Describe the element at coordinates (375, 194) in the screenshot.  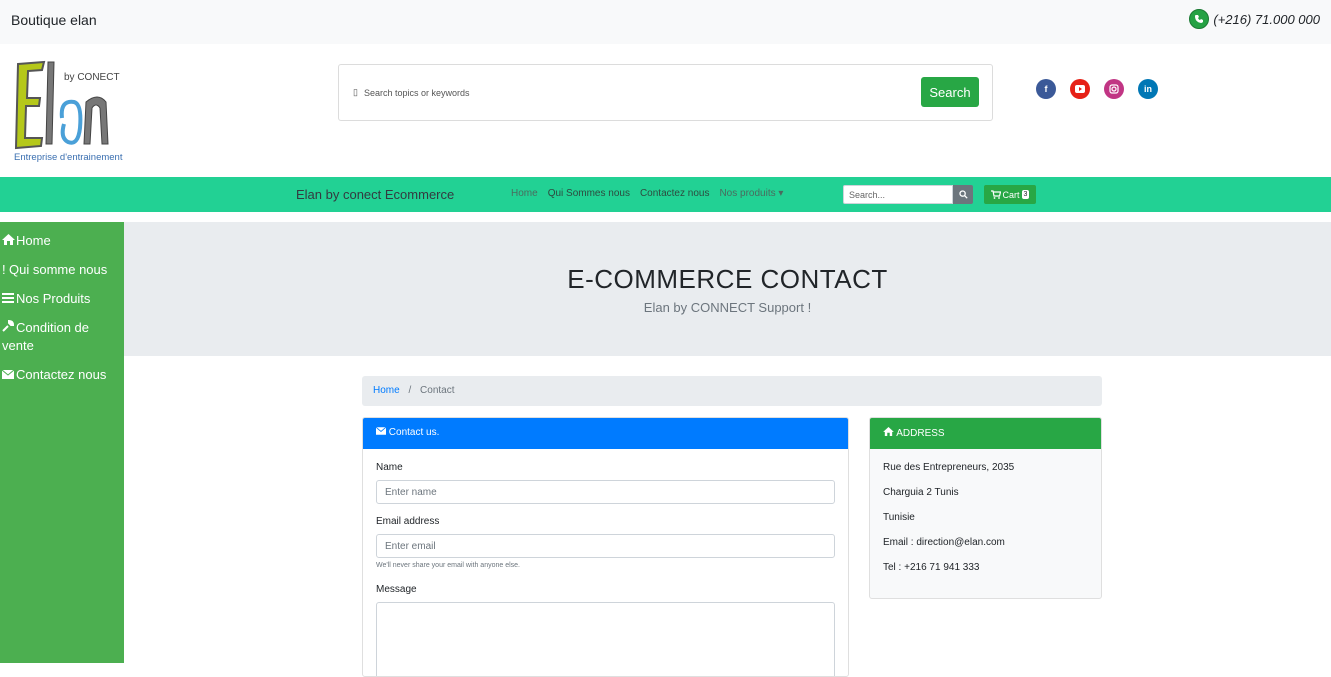
I see `navbar-brand: Elan by conect Ecommerce` at that location.